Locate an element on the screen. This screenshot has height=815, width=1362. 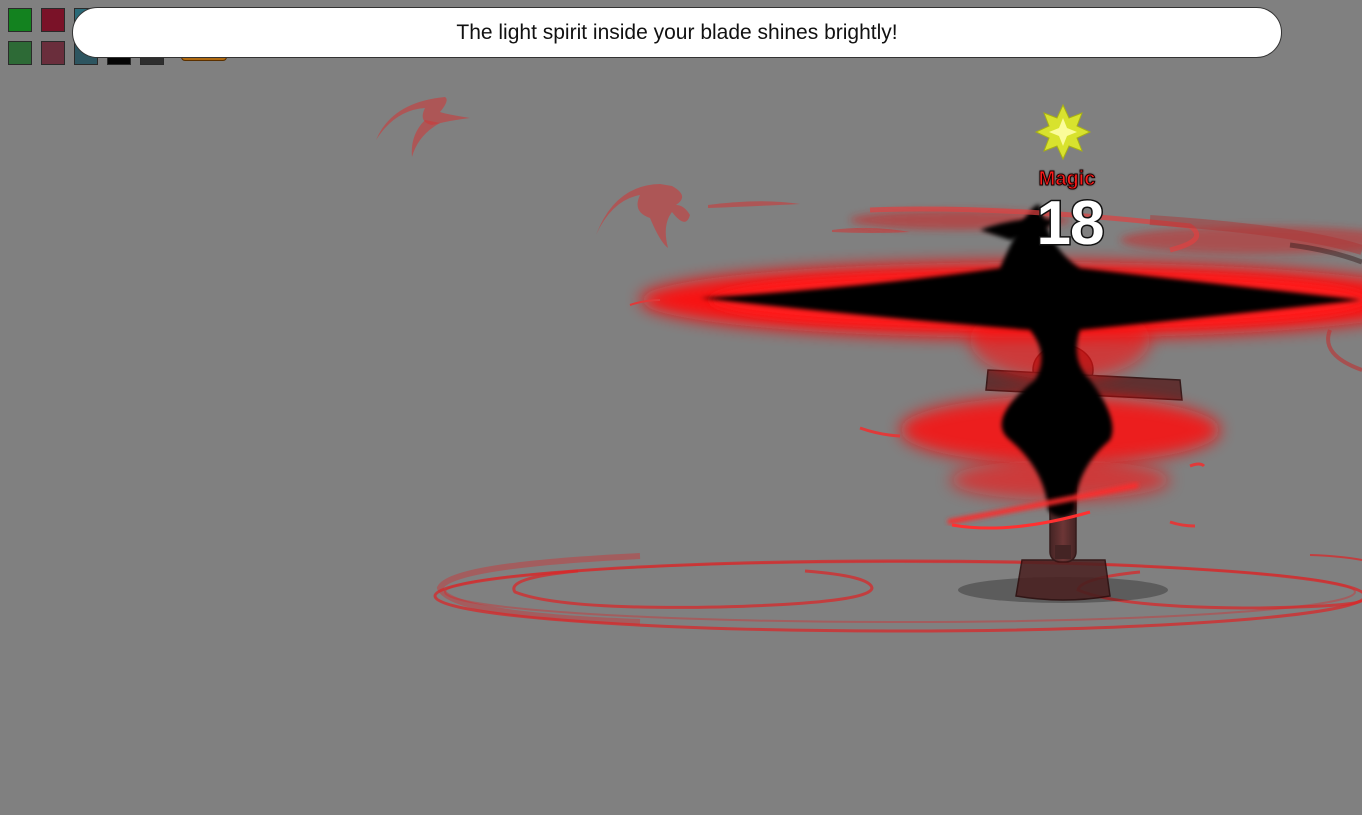
swatch-dark-rose is located at coordinates (53, 53).